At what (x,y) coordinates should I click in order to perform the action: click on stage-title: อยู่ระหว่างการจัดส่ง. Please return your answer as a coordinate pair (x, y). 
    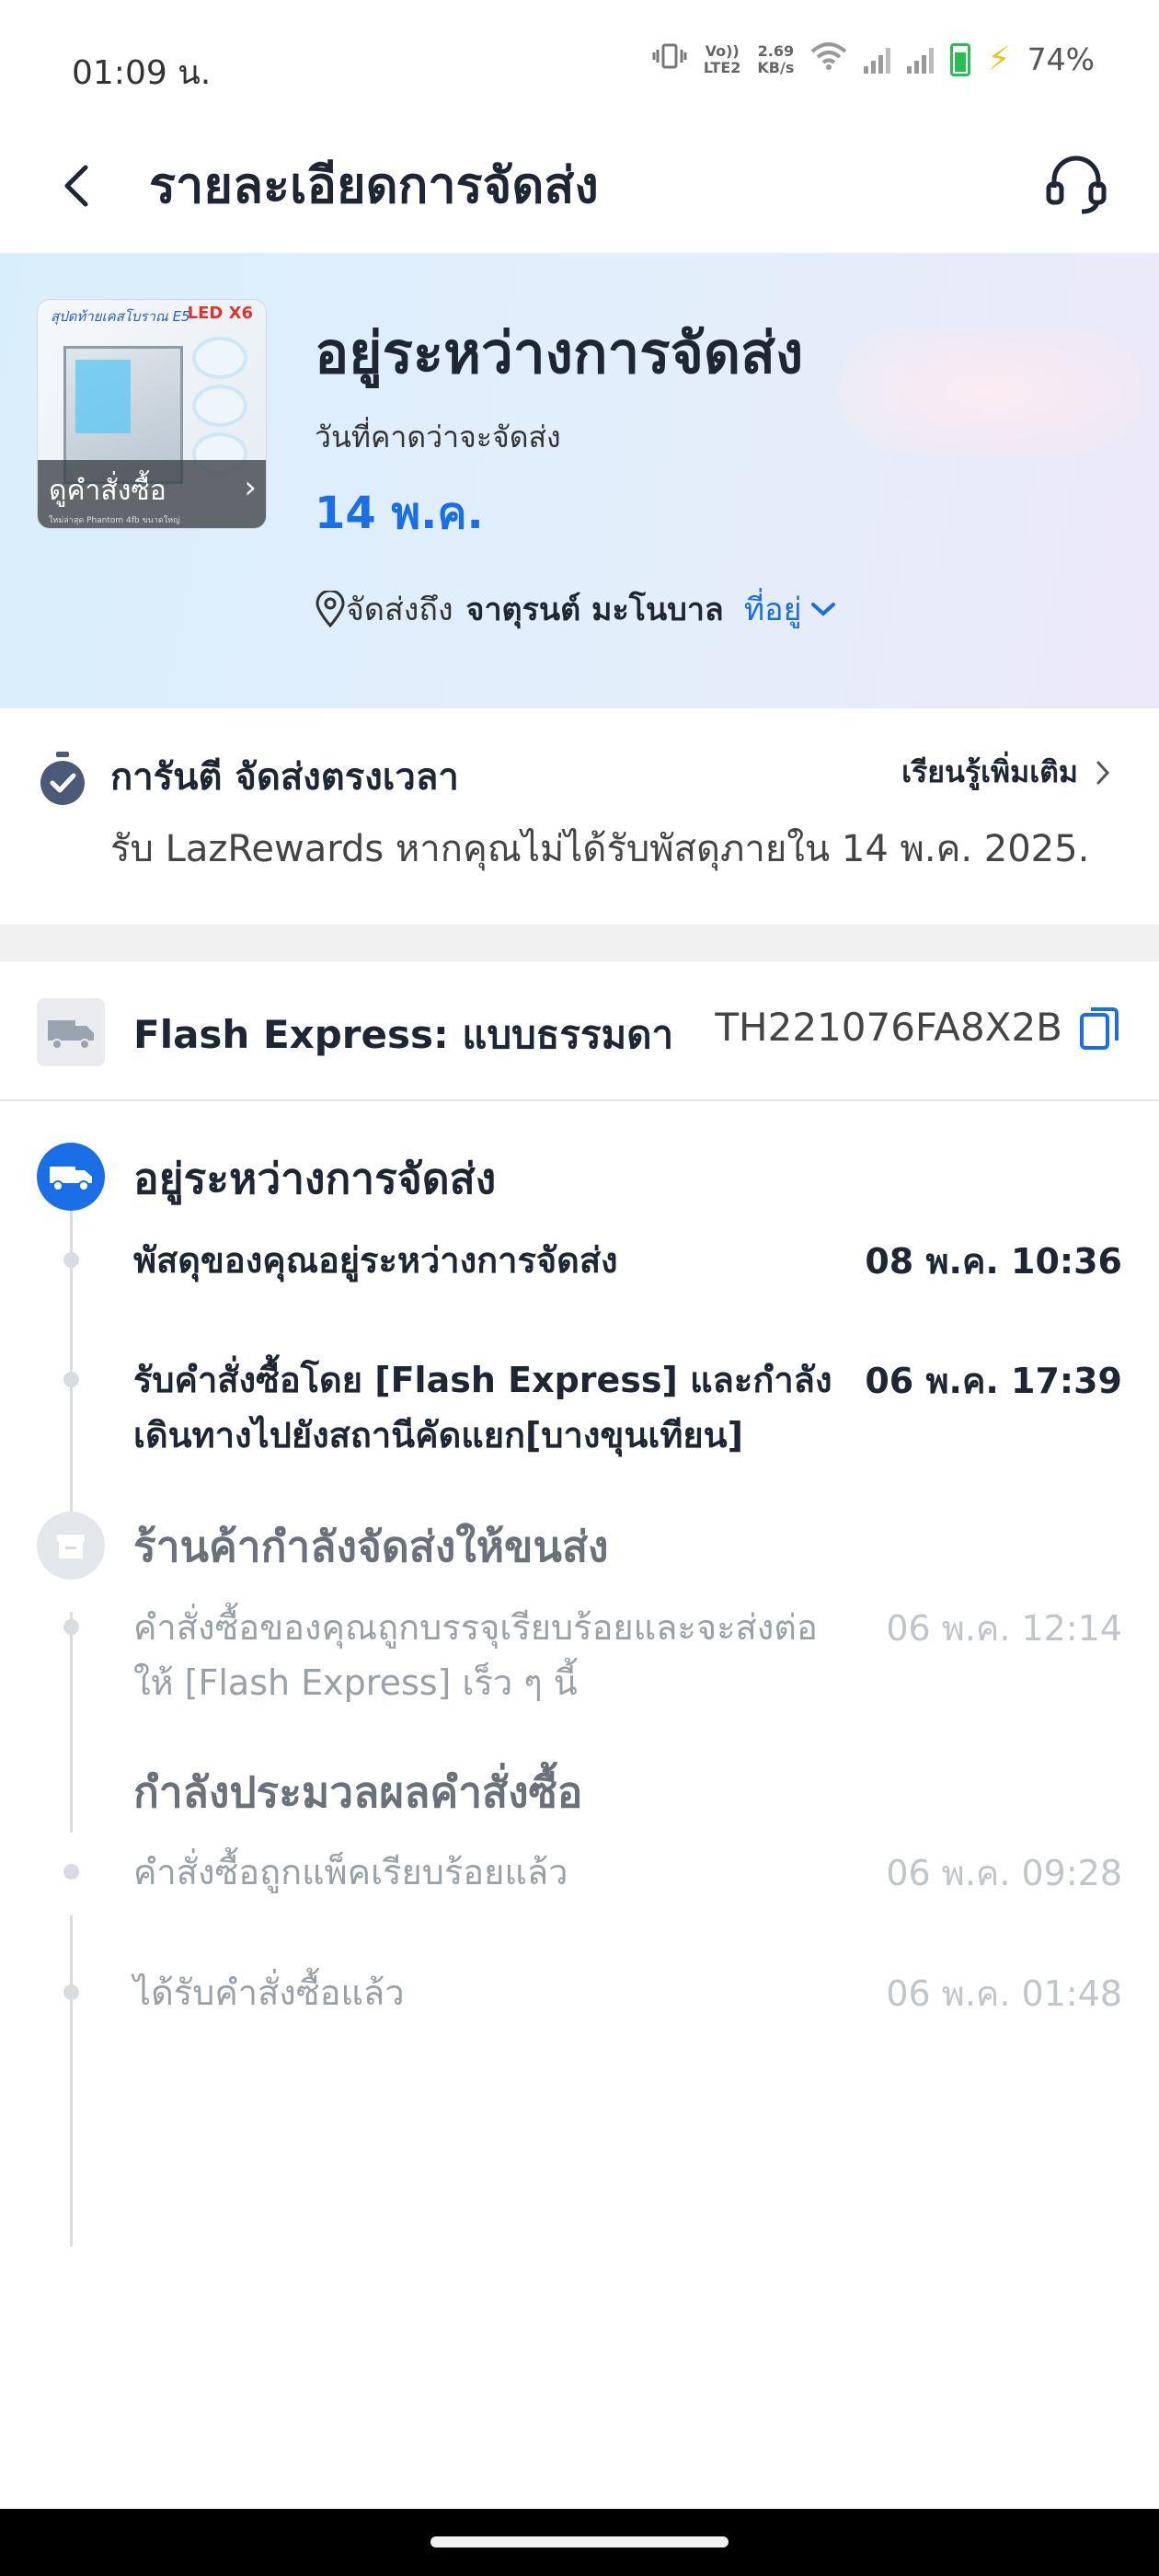
    Looking at the image, I should click on (315, 1178).